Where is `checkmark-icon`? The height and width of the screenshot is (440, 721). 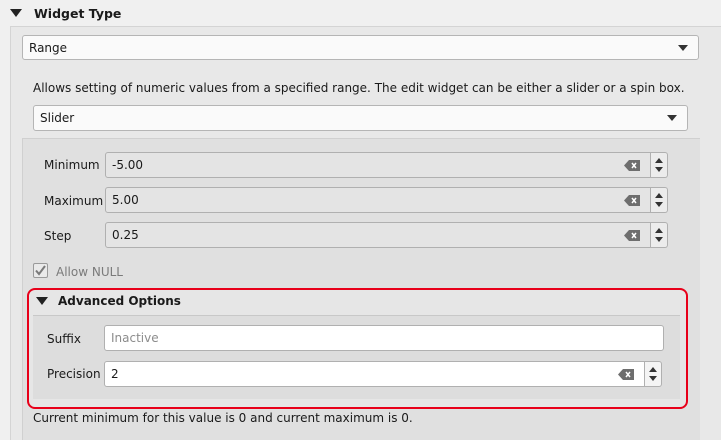
checkmark-icon is located at coordinates (40, 270).